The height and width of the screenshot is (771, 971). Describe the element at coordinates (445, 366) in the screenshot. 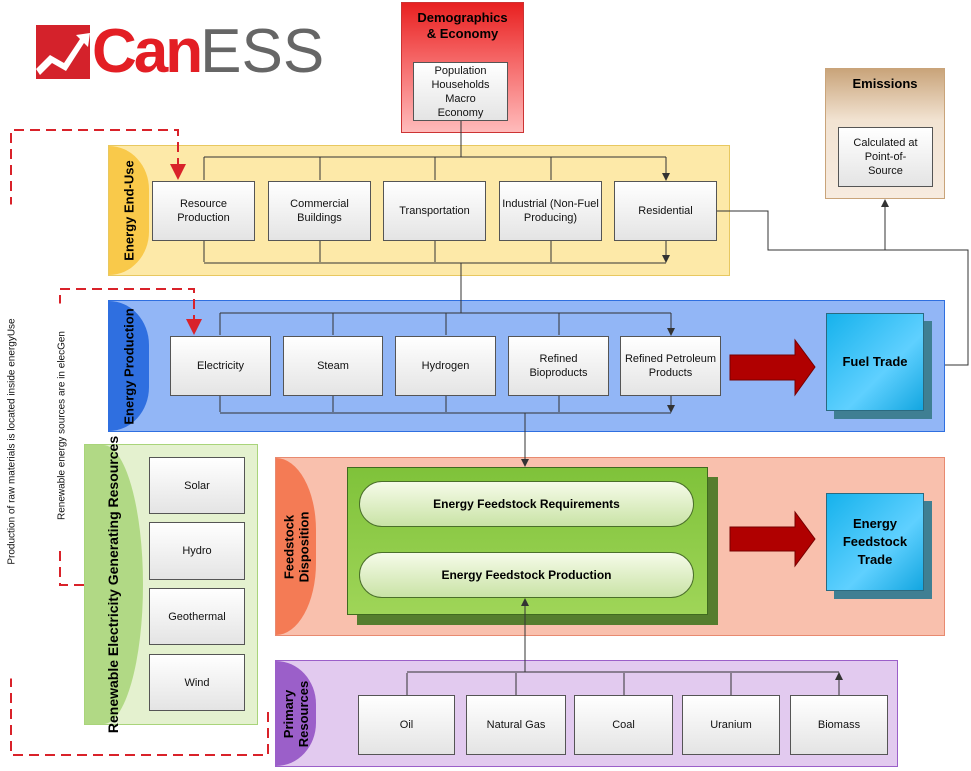

I see `production-hydrogen: Hydrogen` at that location.